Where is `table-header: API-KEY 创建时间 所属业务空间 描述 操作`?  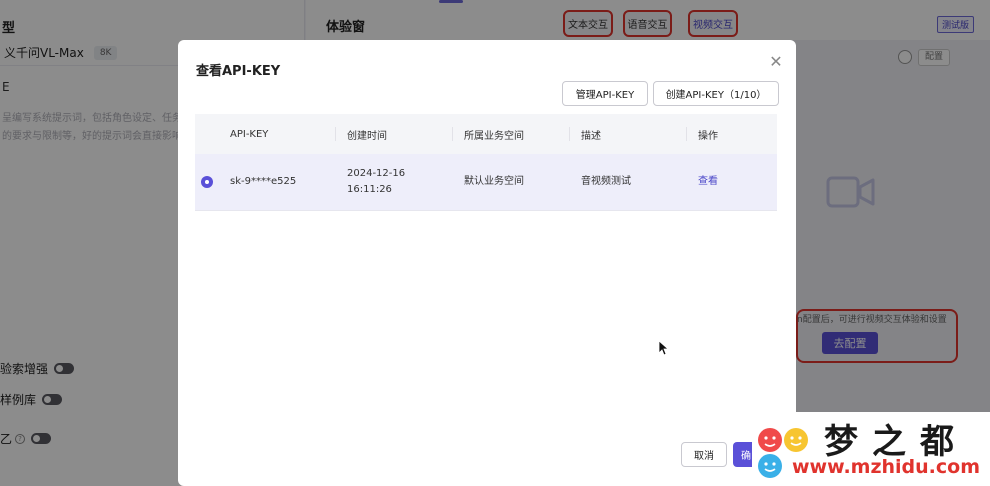
table-header: API-KEY 创建时间 所属业务空间 描述 操作 is located at coordinates (486, 134).